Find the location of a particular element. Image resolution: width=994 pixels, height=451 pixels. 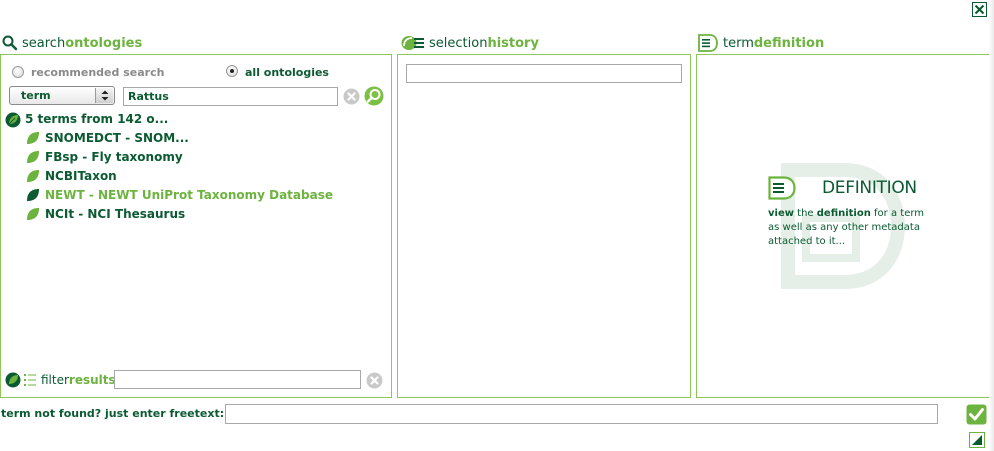

radio-all-label: all ontologies is located at coordinates (287, 72).